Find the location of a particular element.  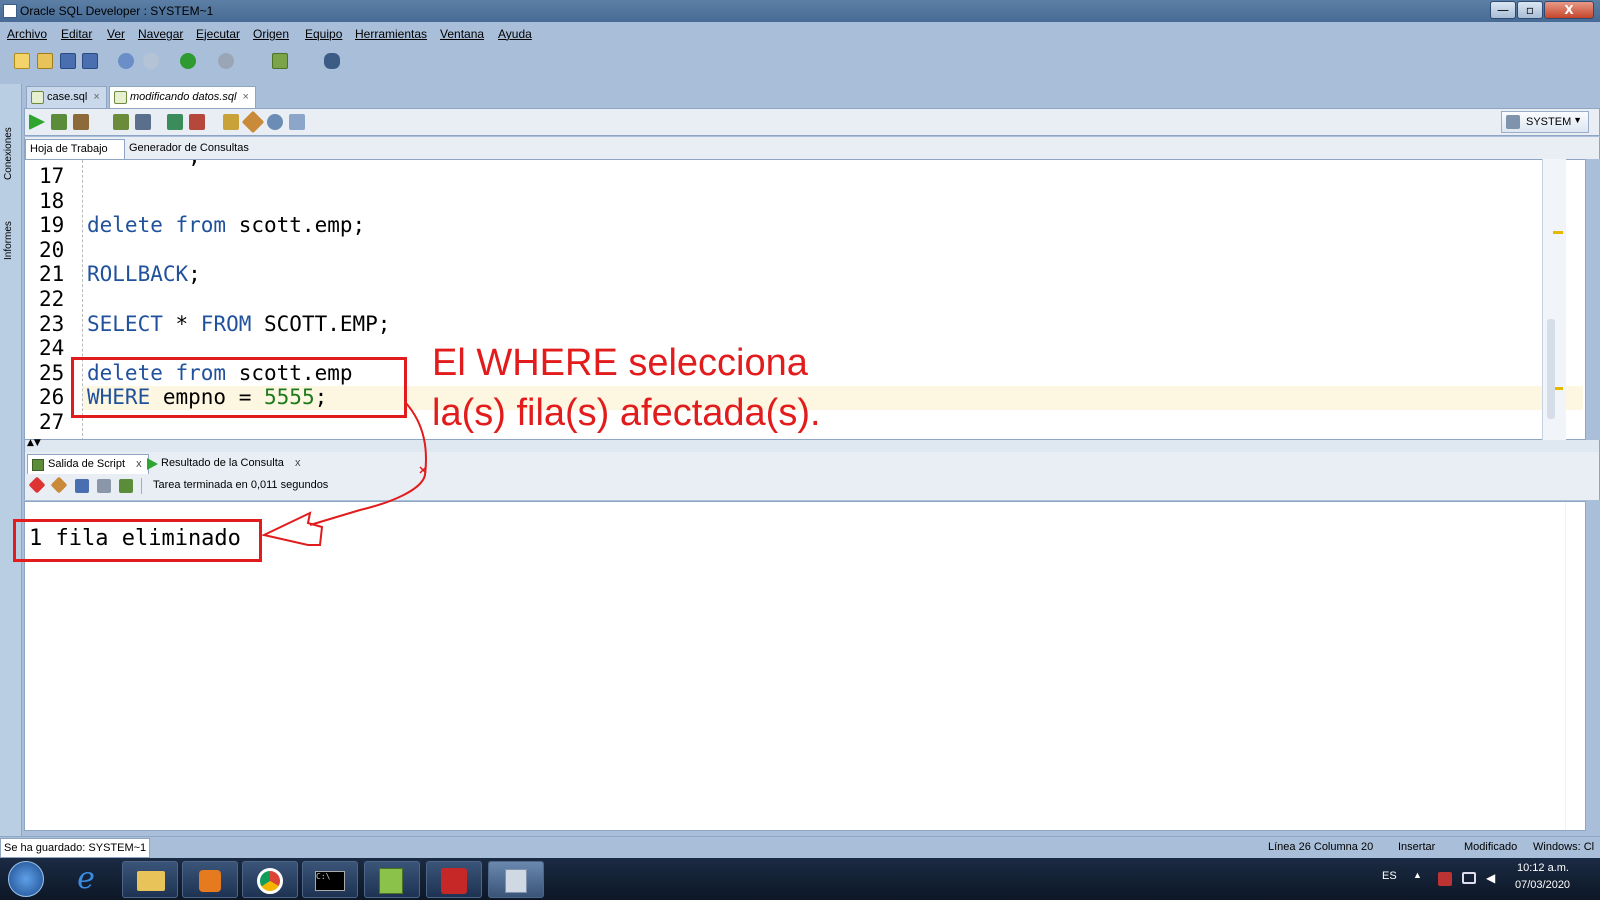

forward-icon is located at coordinates (226, 61).